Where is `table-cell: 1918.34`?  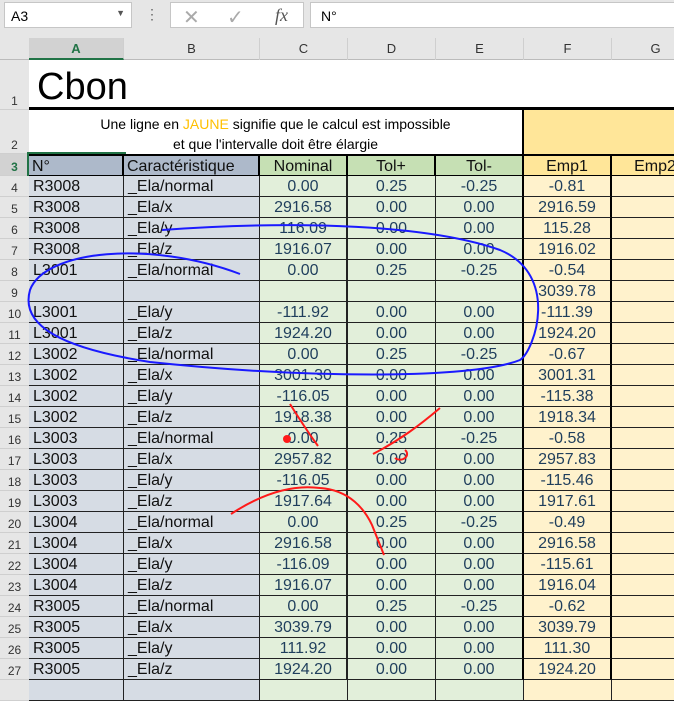 table-cell: 1918.34 is located at coordinates (568, 417).